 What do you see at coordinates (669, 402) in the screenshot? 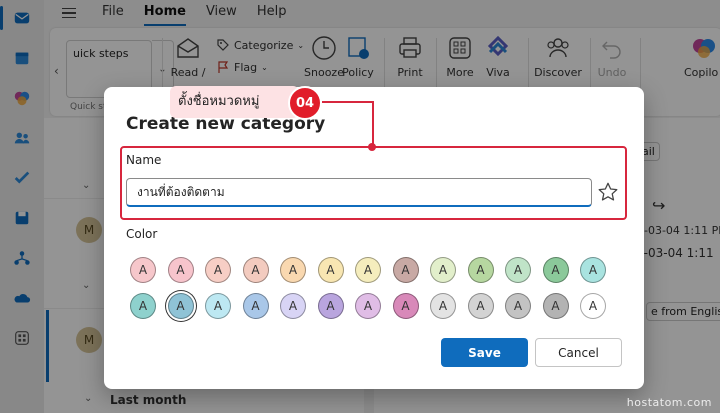
I see `watermark: hostatom.com` at bounding box center [669, 402].